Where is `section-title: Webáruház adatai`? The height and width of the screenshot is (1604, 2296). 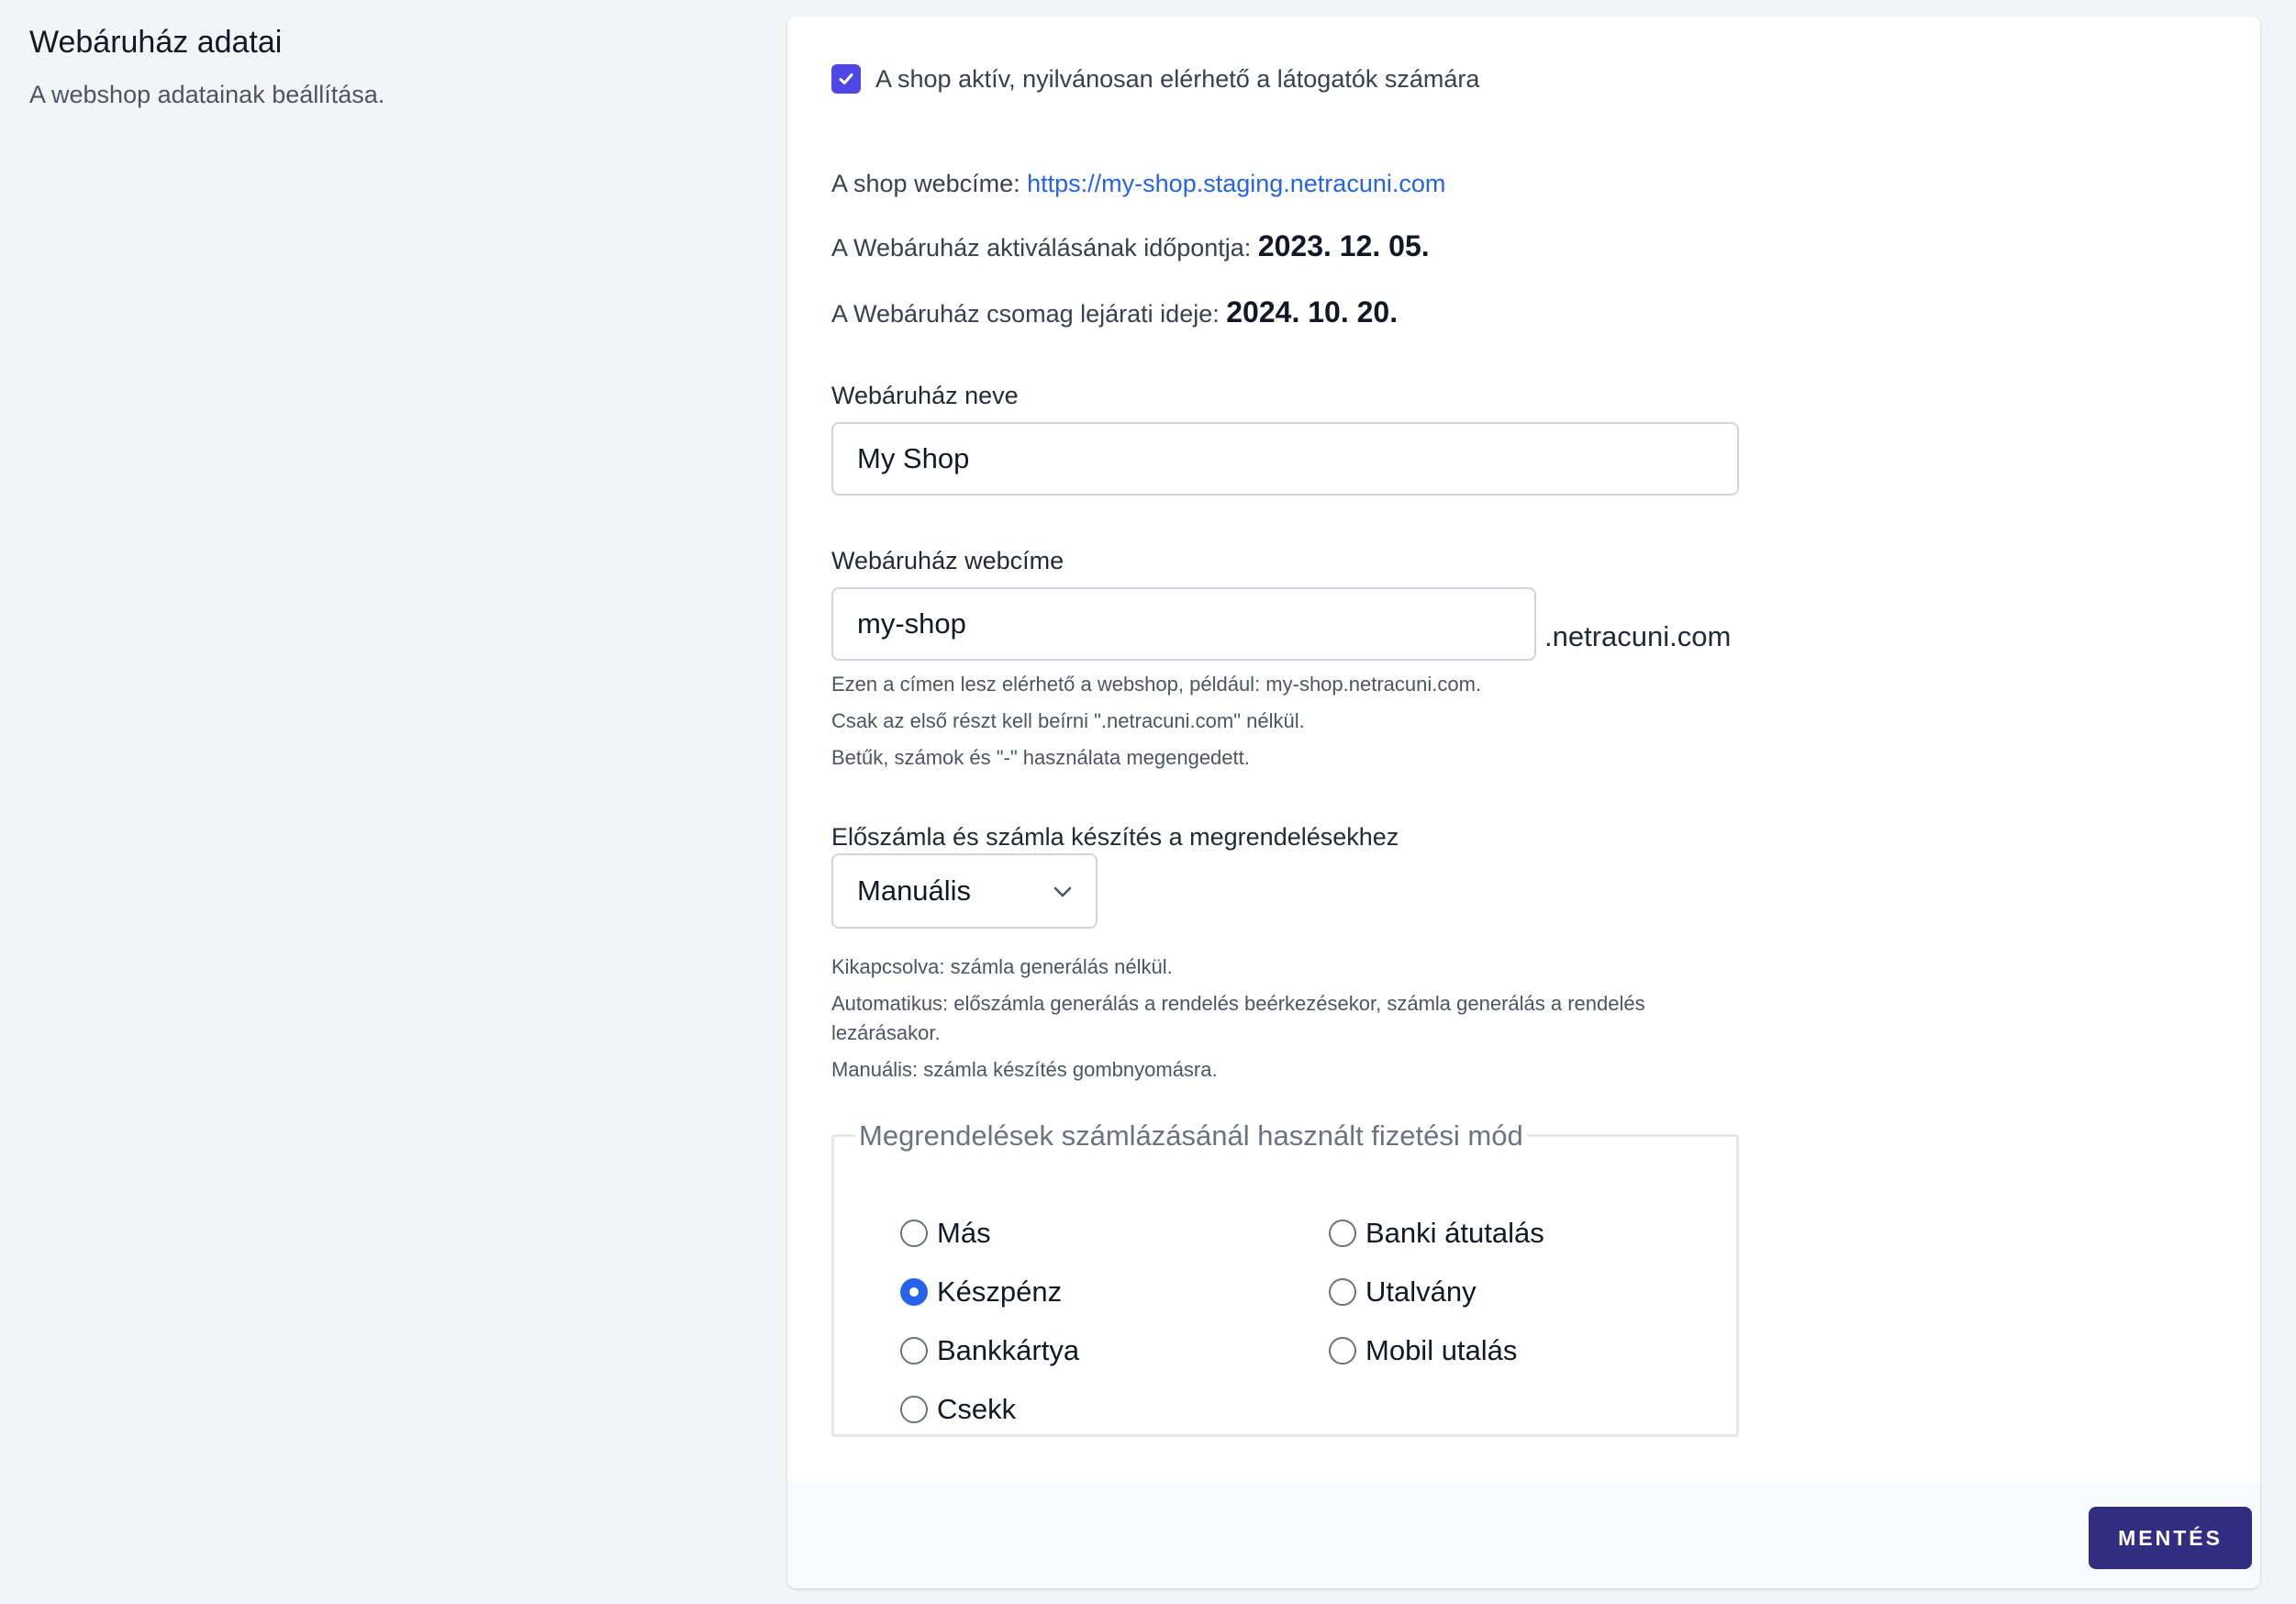
section-title: Webáruház adatai is located at coordinates (156, 42).